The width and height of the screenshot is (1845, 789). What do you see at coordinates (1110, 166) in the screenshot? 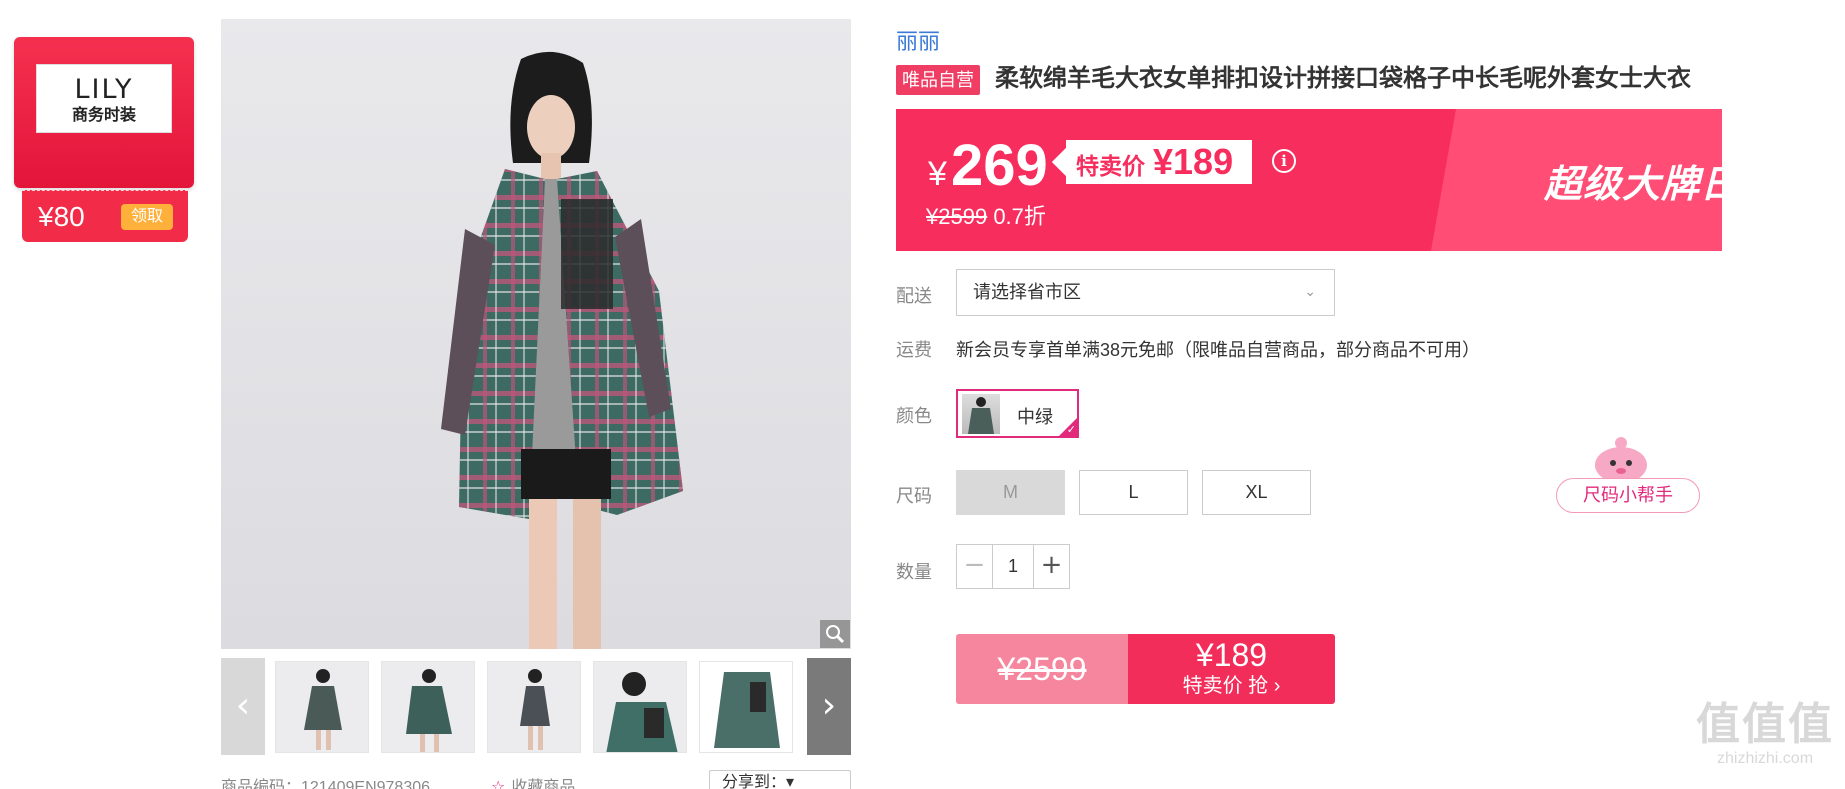
I see `special-price-label: 特卖价` at bounding box center [1110, 166].